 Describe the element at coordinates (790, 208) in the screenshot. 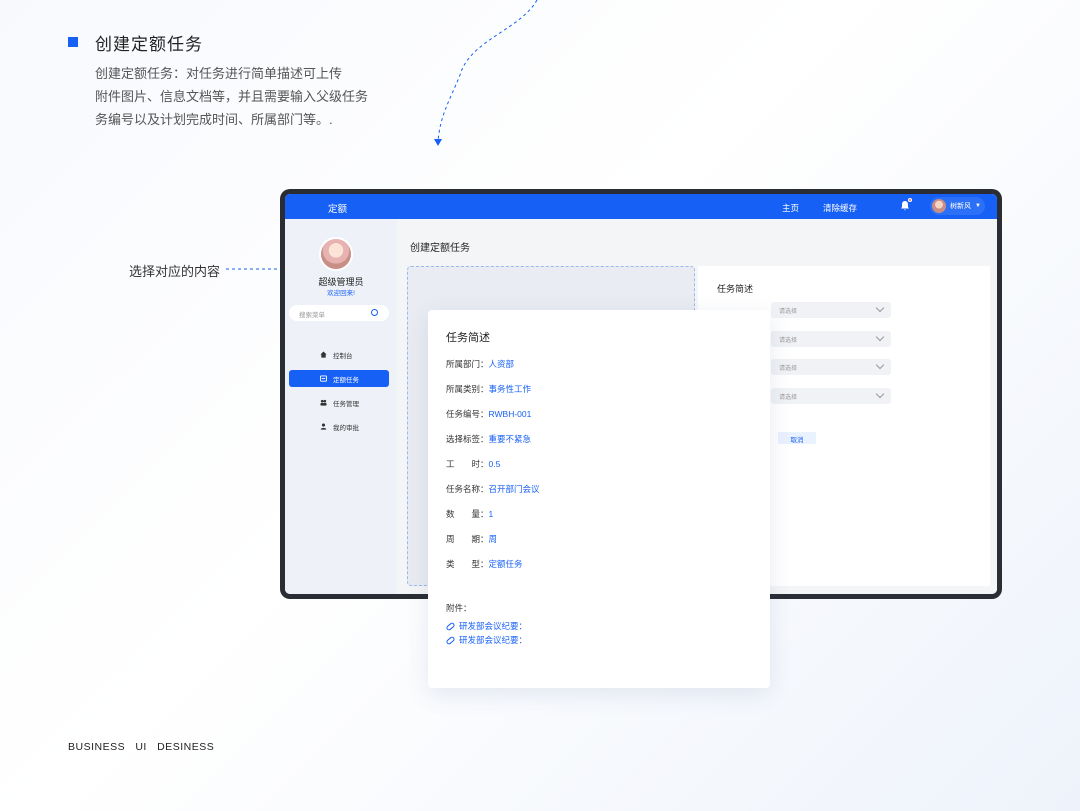

I see `nav-home: 主页` at that location.